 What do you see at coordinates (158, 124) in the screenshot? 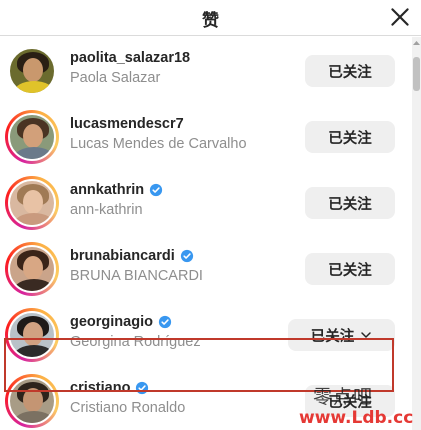
I see `username: lucasmendescr7` at bounding box center [158, 124].